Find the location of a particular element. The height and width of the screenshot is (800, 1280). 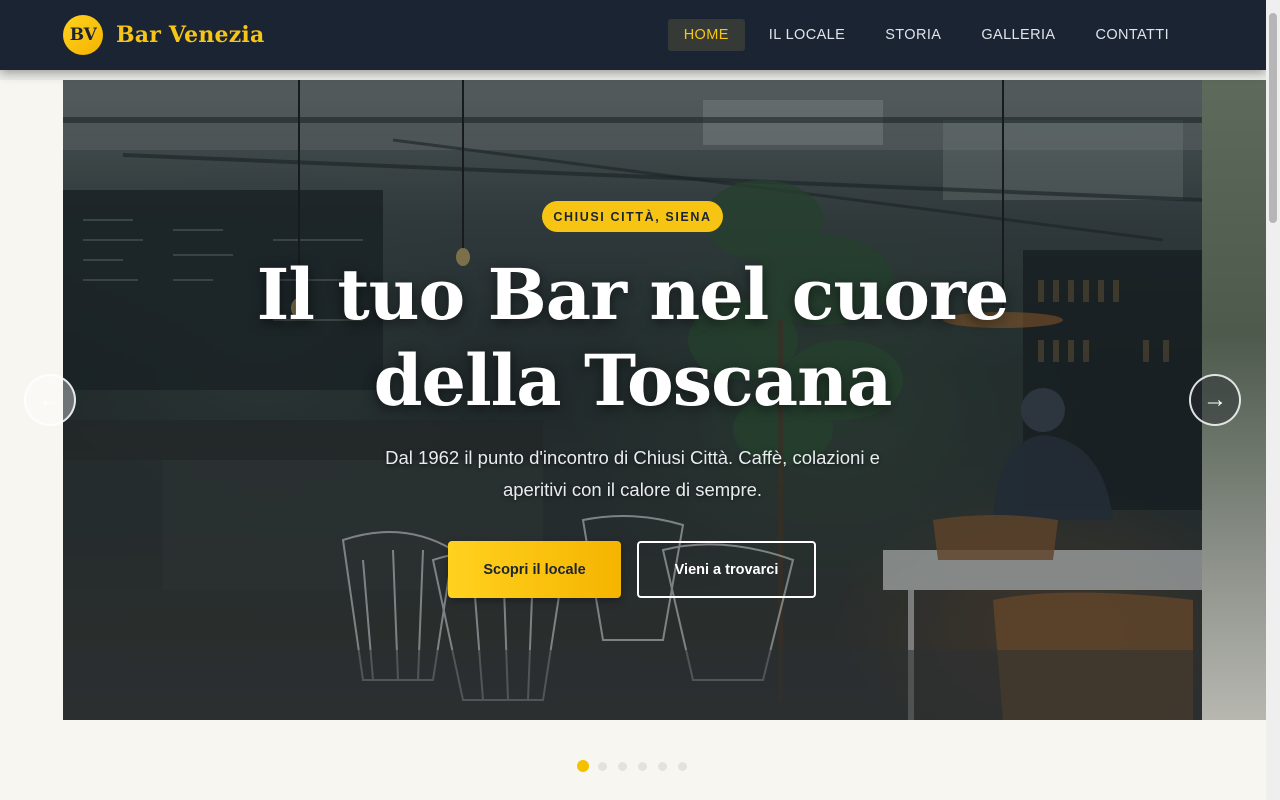

arrow-left-icon: ← is located at coordinates (50, 399).